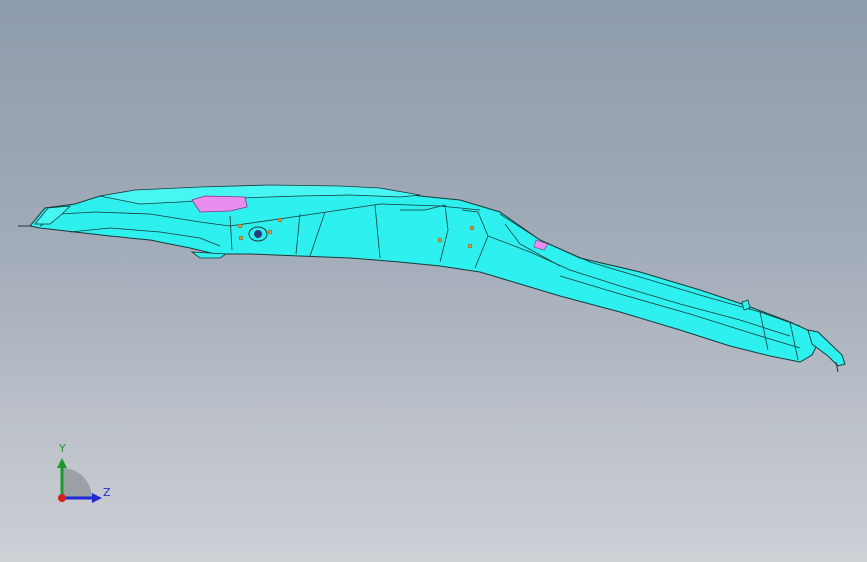 The height and width of the screenshot is (562, 867). I want to click on orientation-triad: Y Z, so click(85, 480).